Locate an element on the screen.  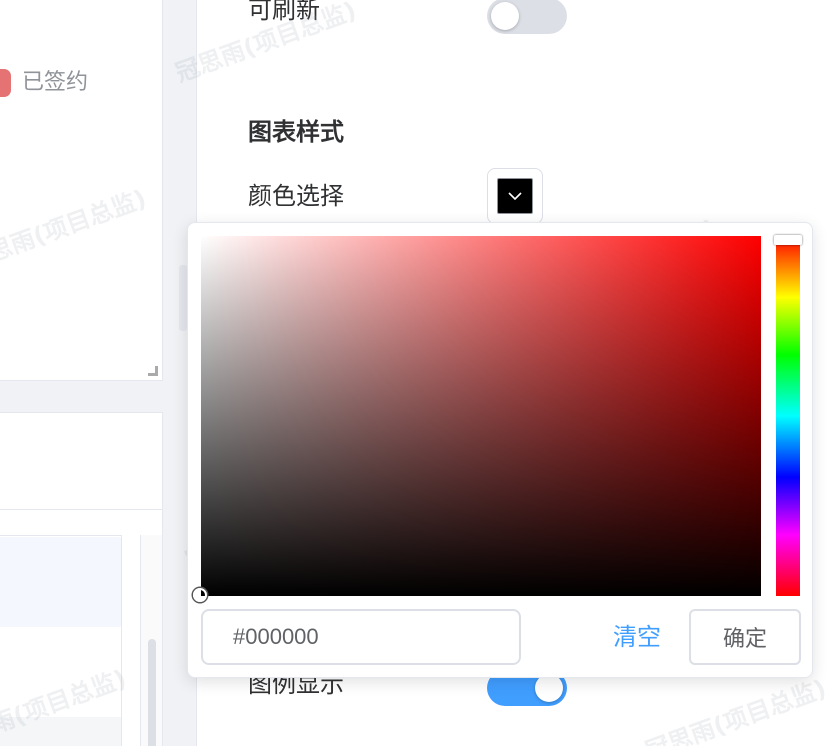
table-border is located at coordinates (60, 535).